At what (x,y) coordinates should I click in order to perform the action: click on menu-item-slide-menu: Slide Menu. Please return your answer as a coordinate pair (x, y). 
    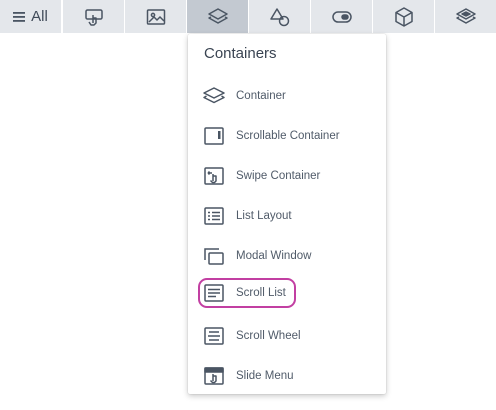
    Looking at the image, I should click on (287, 376).